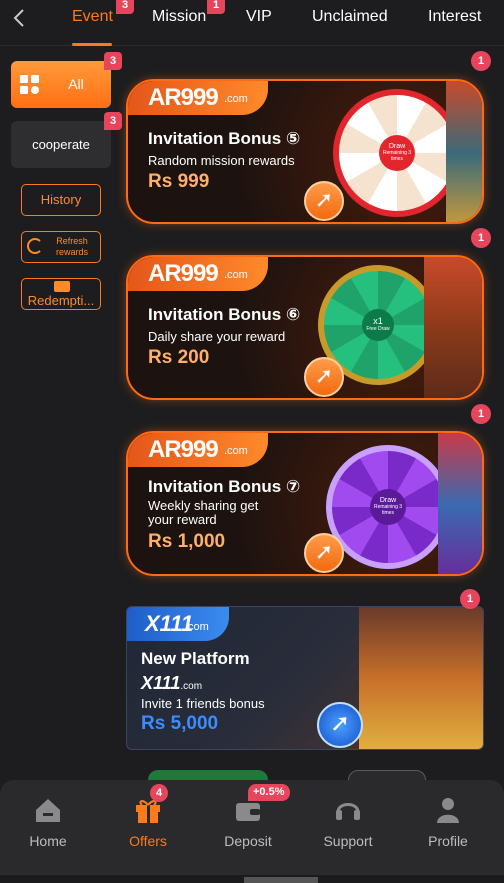 This screenshot has height=883, width=504. I want to click on tab-interest: Interest, so click(454, 17).